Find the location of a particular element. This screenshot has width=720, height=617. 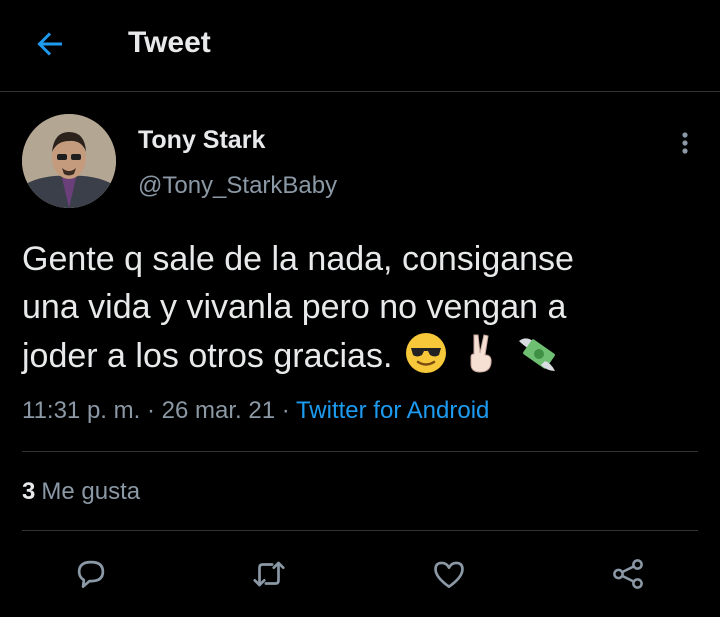

victory-hand-emoji-icon is located at coordinates (481, 353).